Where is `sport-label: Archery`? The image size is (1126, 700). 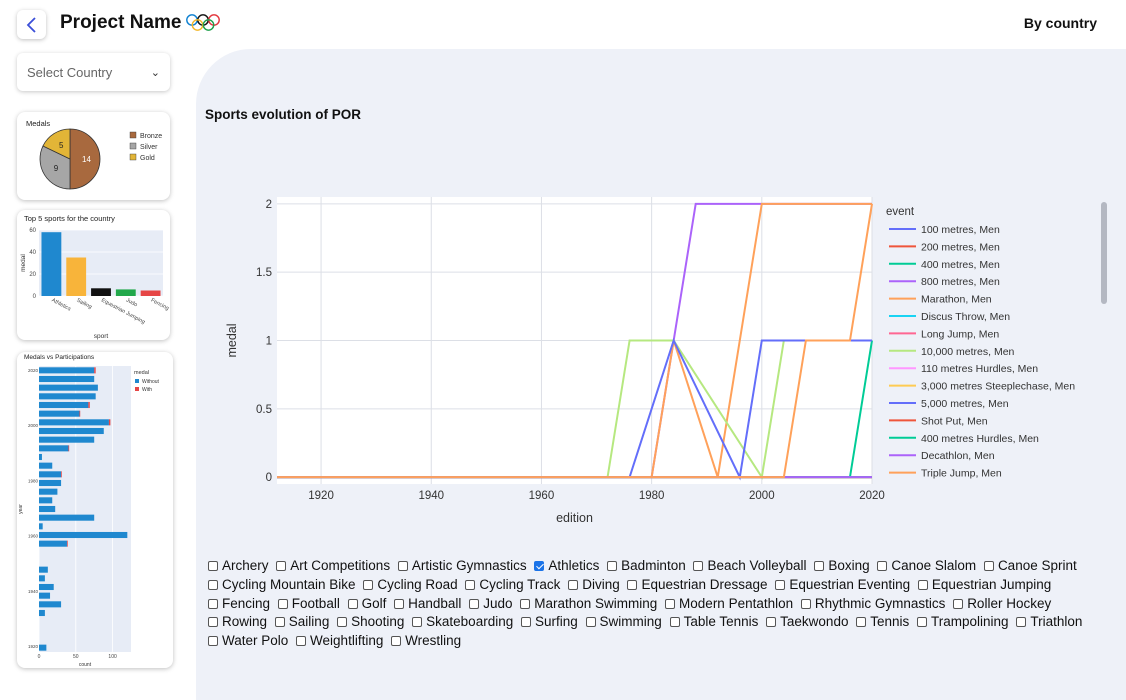 sport-label: Archery is located at coordinates (245, 565).